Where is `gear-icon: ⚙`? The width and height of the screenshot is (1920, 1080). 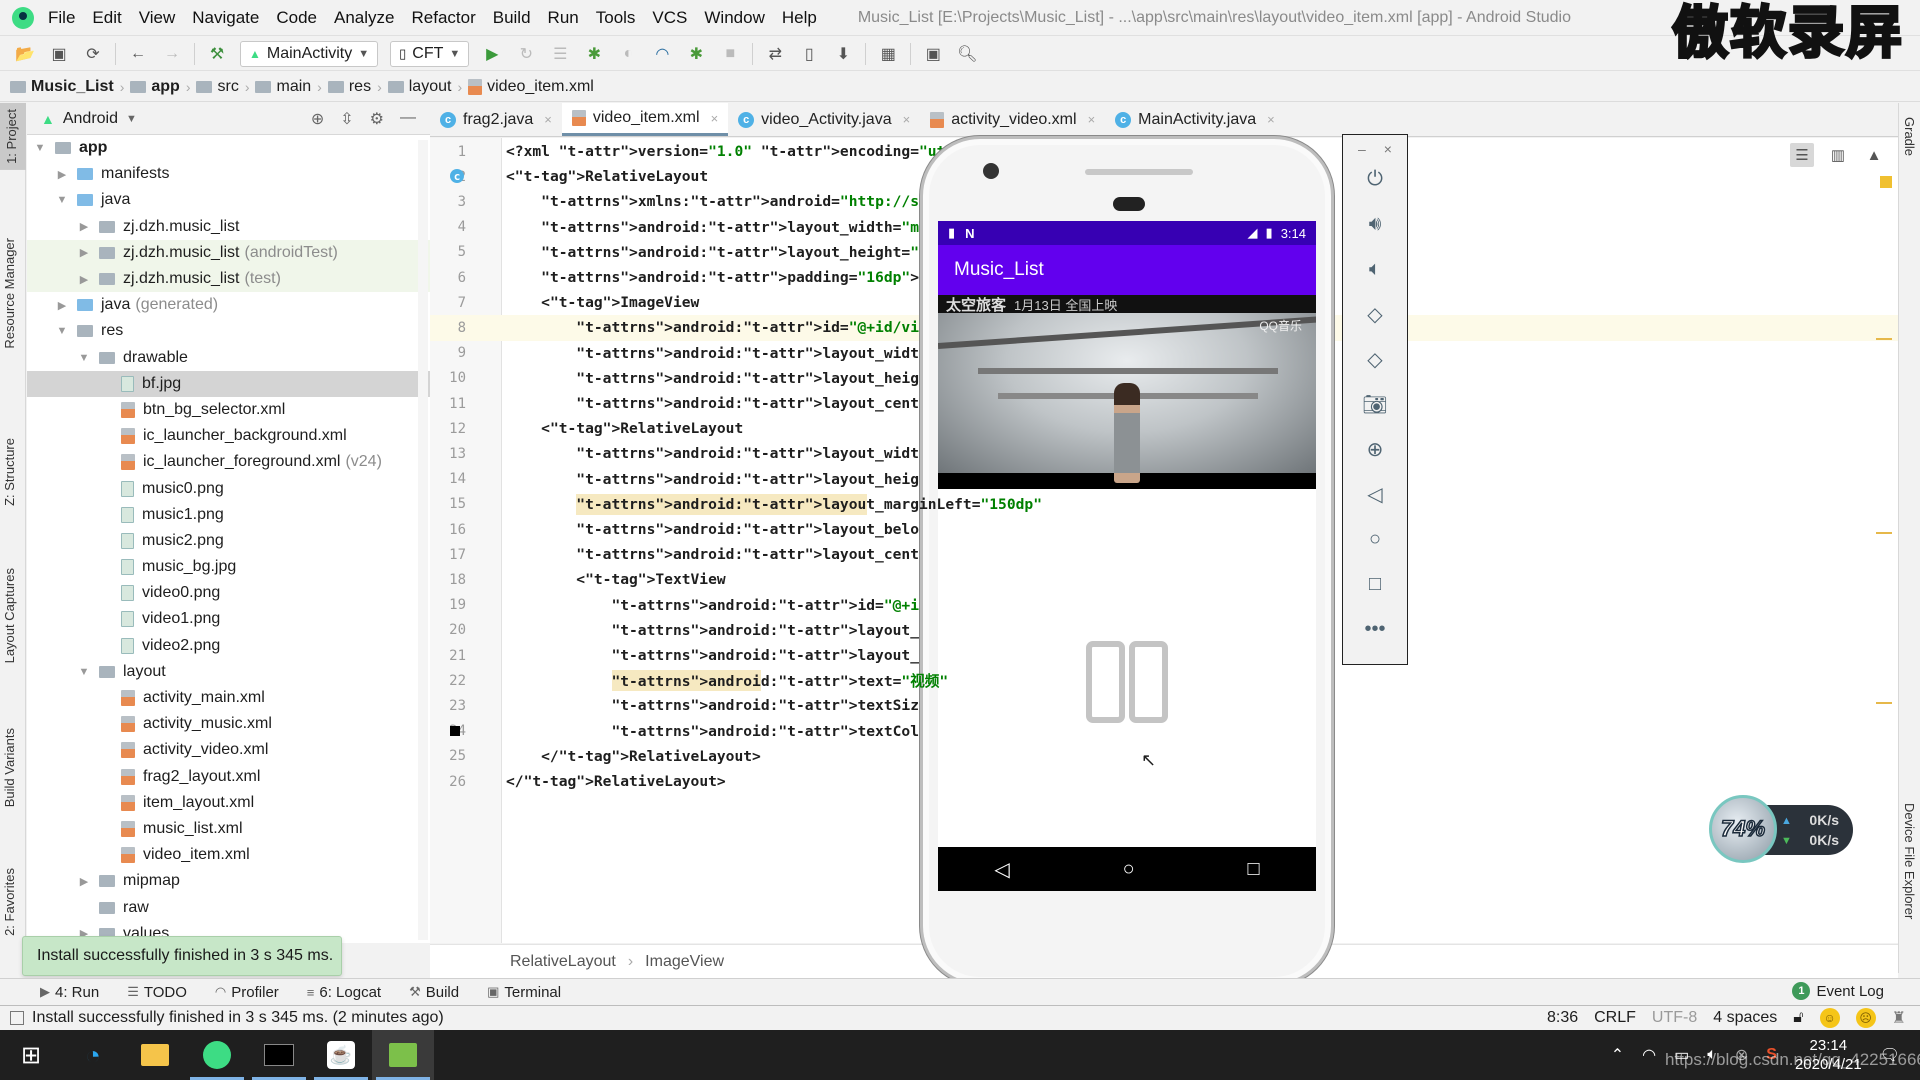 gear-icon: ⚙ is located at coordinates (377, 119).